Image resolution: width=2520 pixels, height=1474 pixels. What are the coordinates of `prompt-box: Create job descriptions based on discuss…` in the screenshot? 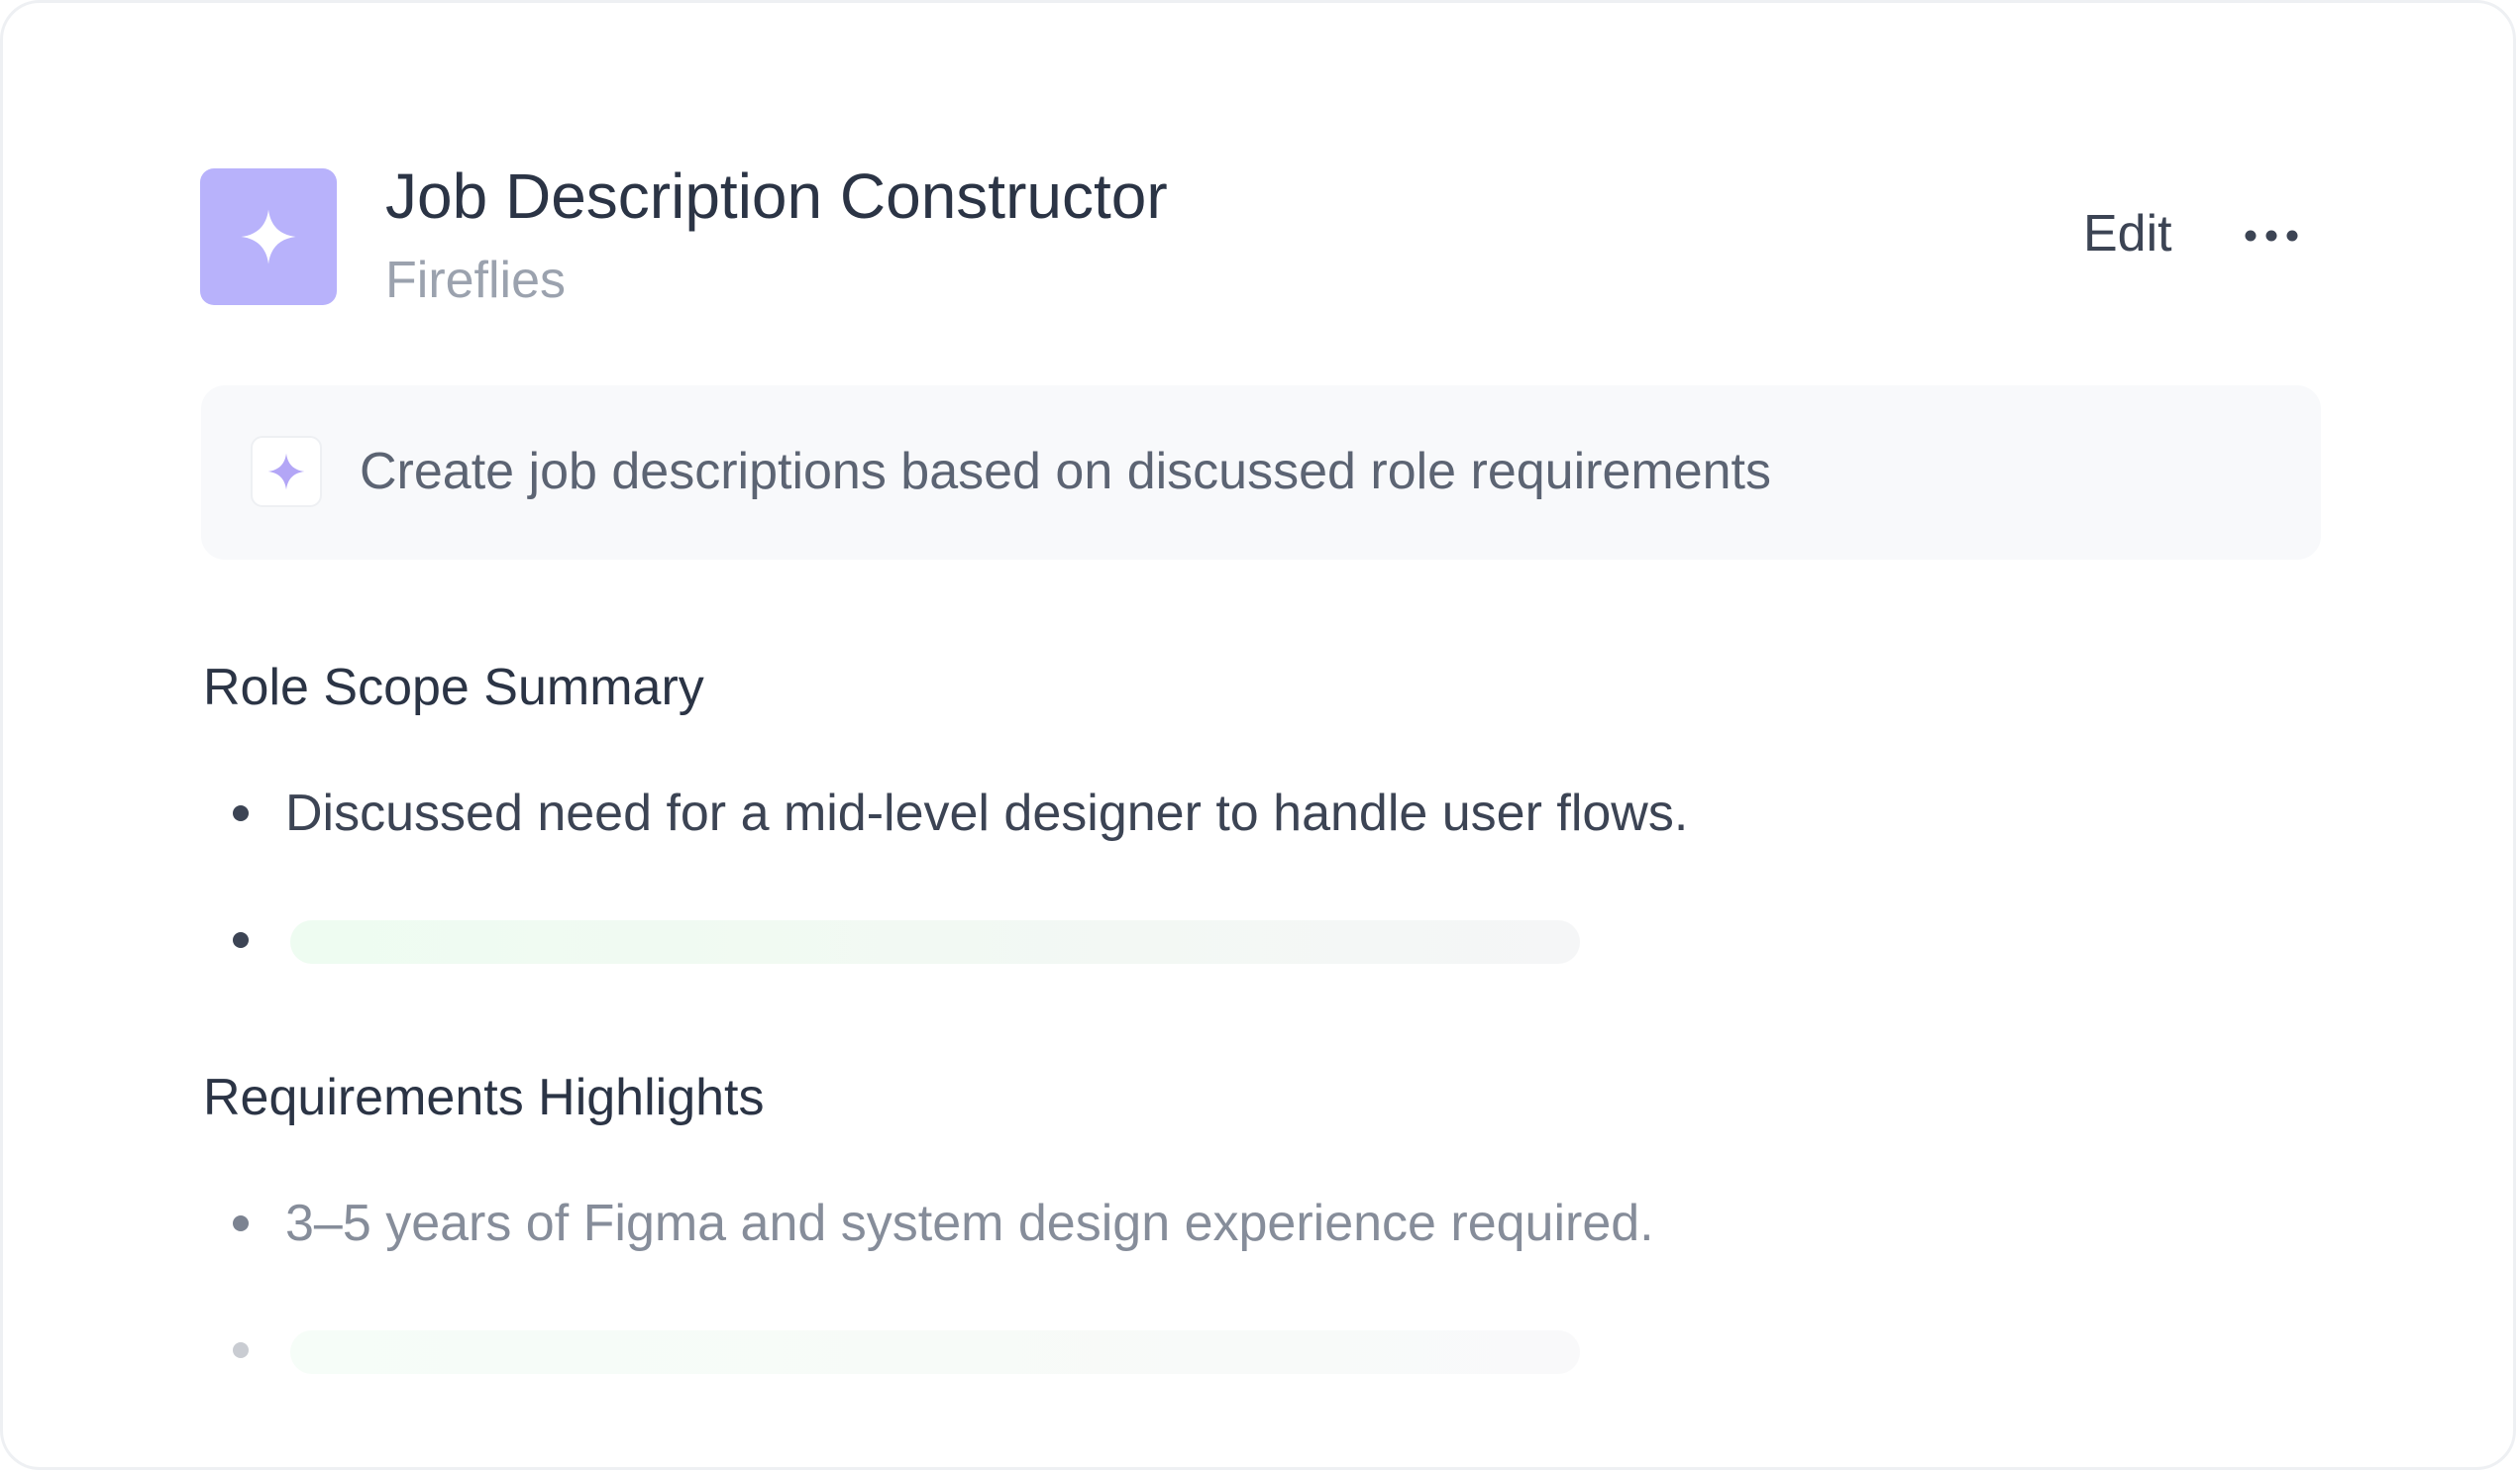 It's located at (1261, 473).